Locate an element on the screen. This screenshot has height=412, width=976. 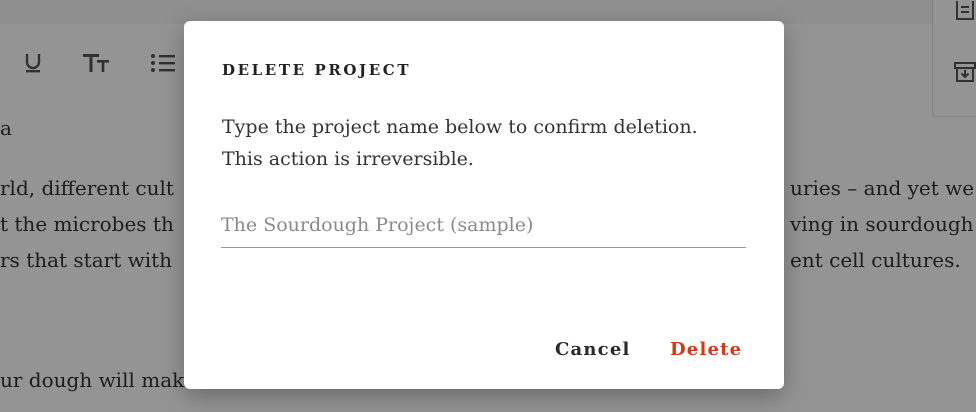
dialog-title: DELETE PROJECT is located at coordinates (317, 70).